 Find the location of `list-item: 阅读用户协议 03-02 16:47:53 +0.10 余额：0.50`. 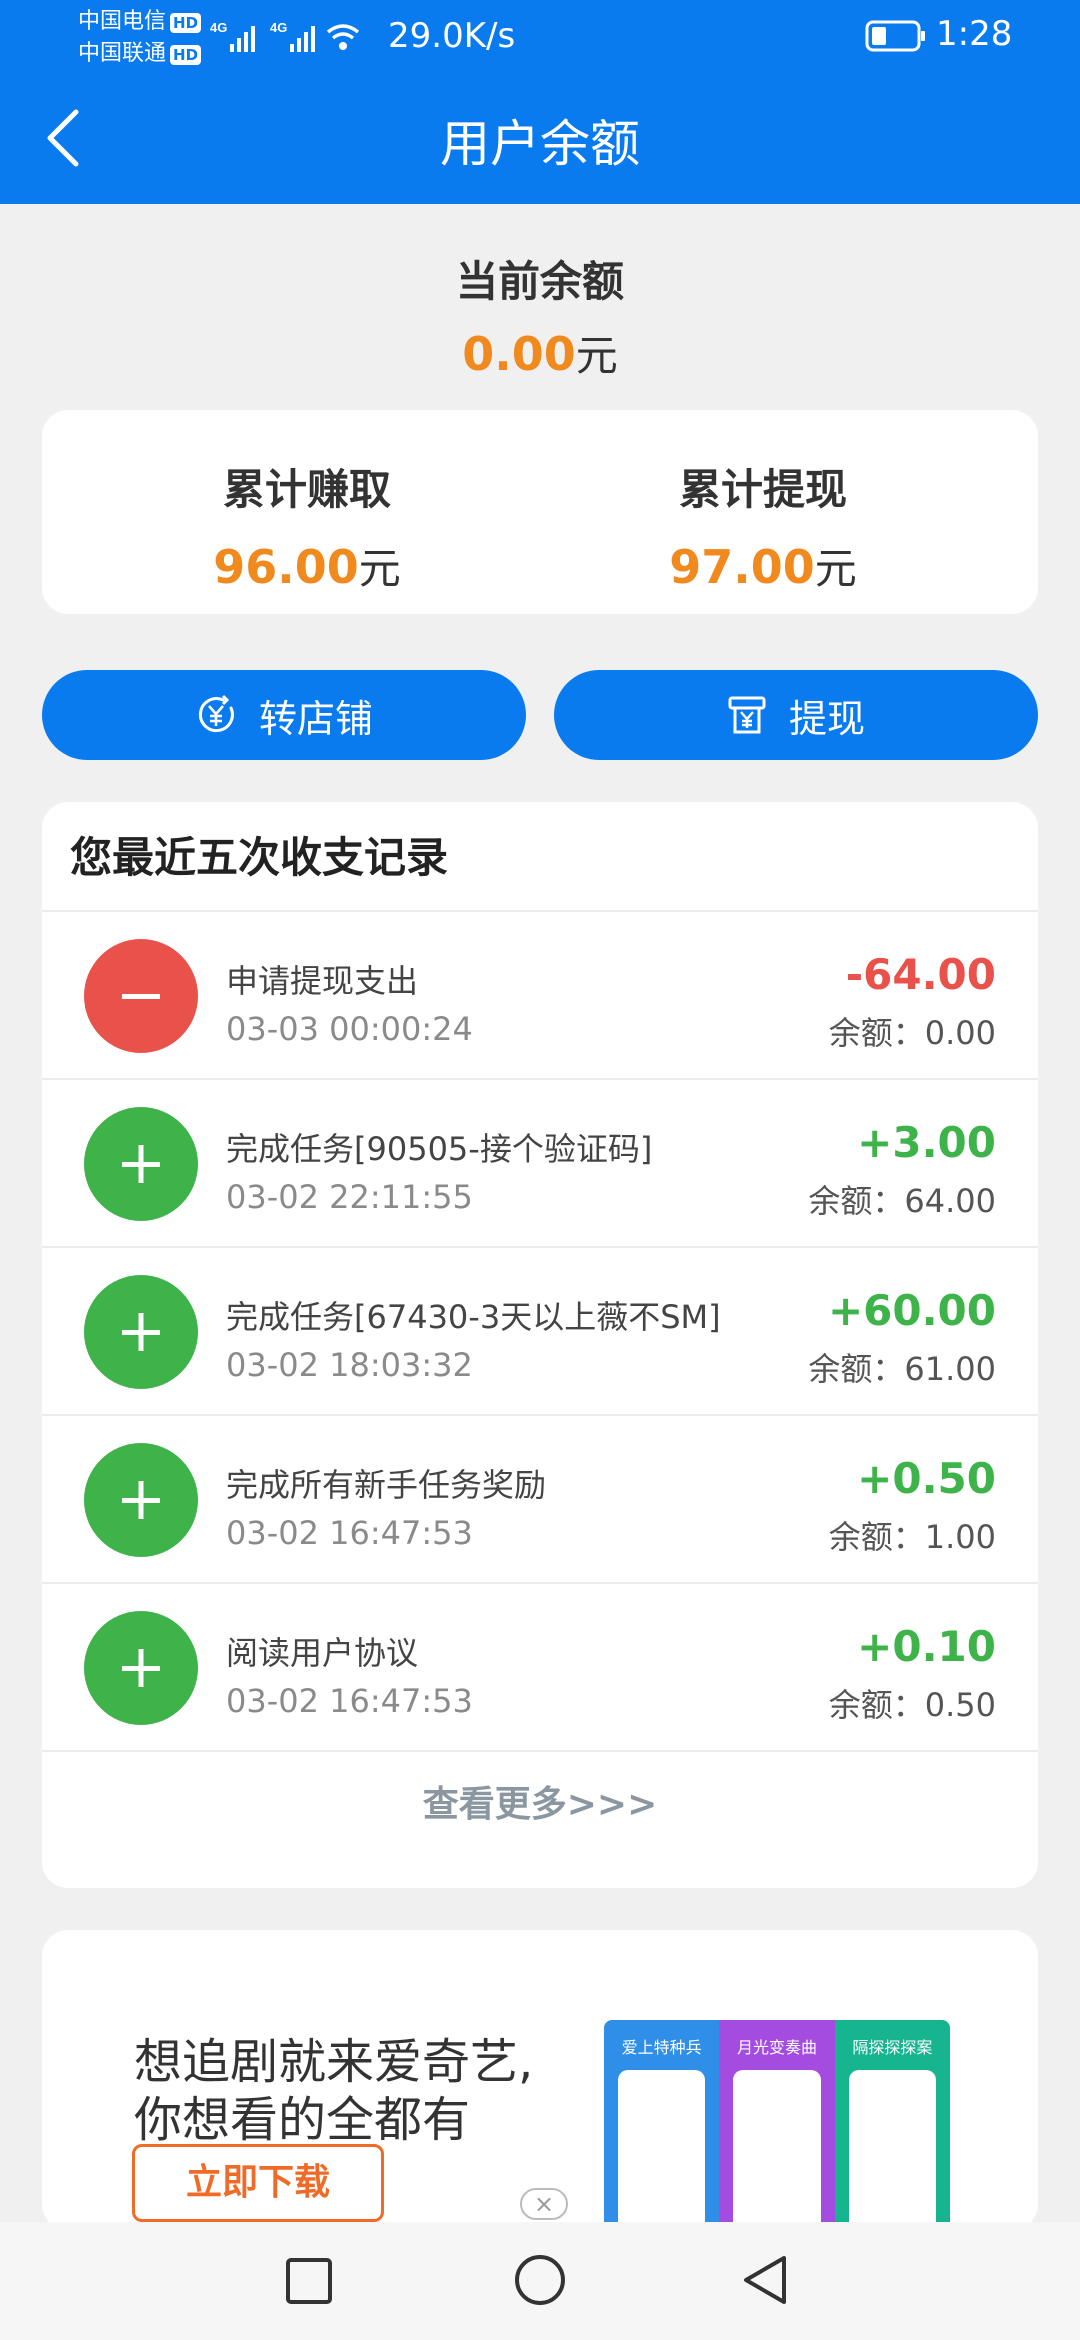

list-item: 阅读用户协议 03-02 16:47:53 +0.10 余额：0.50 is located at coordinates (540, 1668).